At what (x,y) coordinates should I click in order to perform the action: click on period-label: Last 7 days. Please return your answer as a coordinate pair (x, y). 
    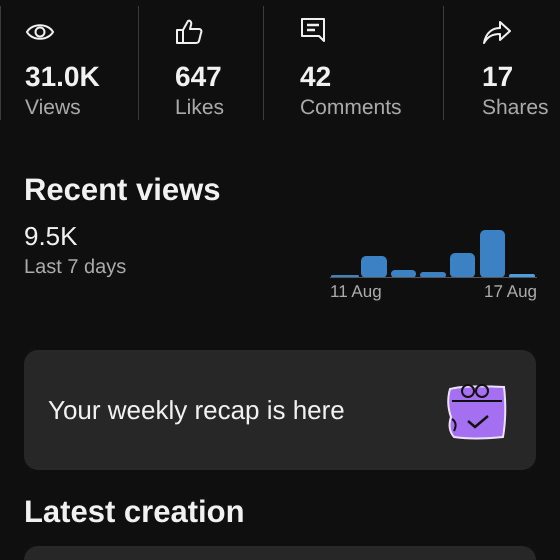
    Looking at the image, I should click on (75, 267).